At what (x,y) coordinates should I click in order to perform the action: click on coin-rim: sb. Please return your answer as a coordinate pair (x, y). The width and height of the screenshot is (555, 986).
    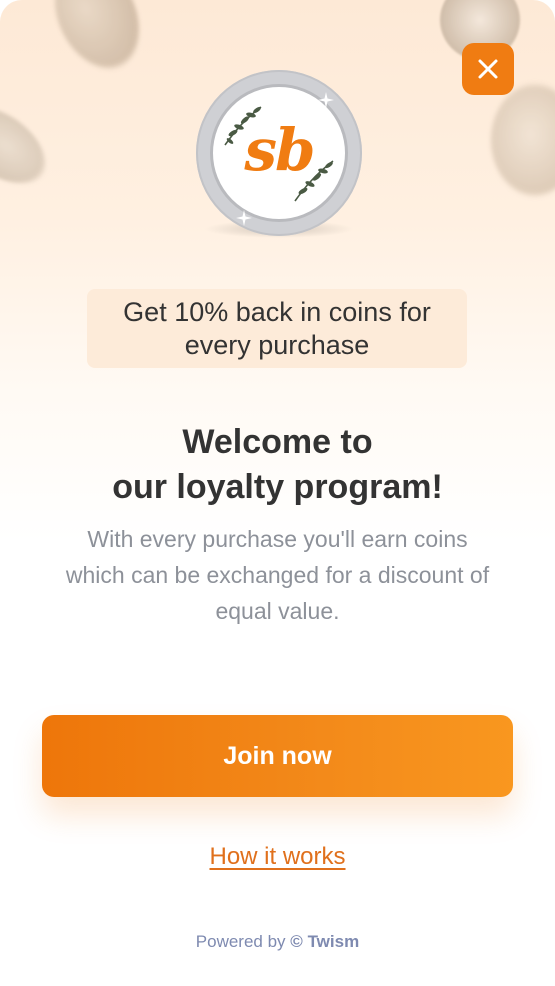
    Looking at the image, I should click on (279, 153).